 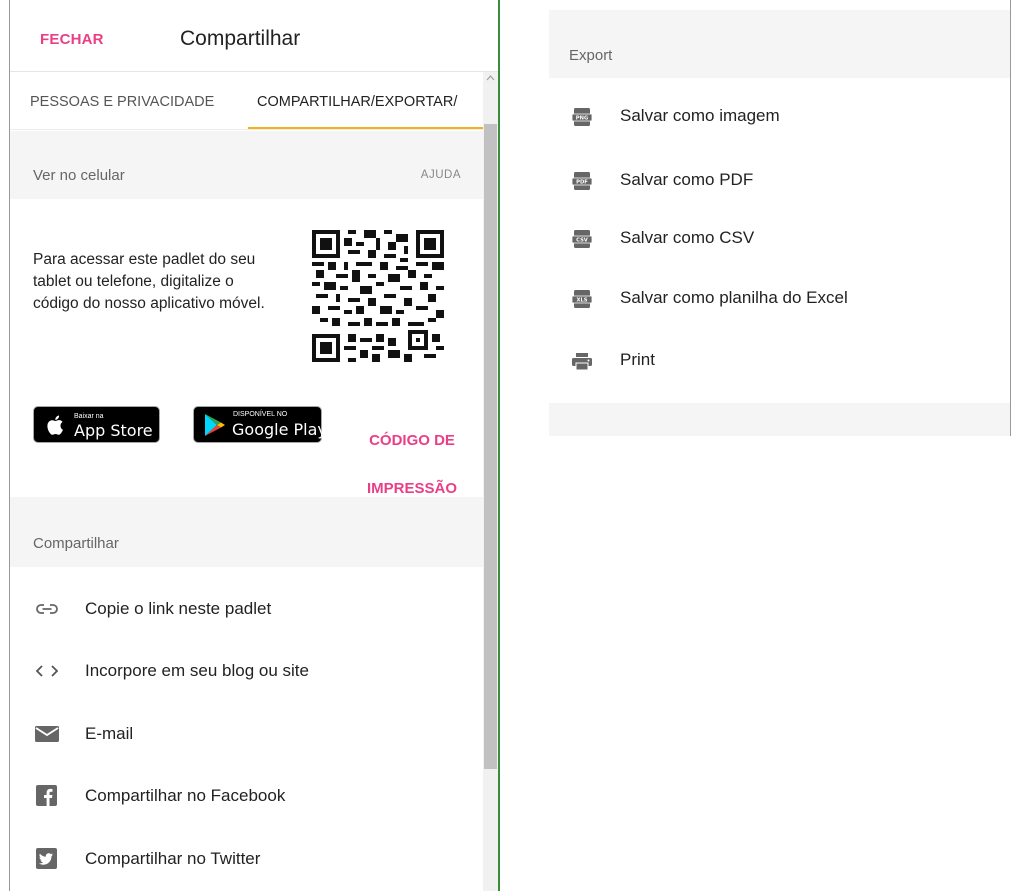 I want to click on export-panel-border, so click(x=1010, y=218).